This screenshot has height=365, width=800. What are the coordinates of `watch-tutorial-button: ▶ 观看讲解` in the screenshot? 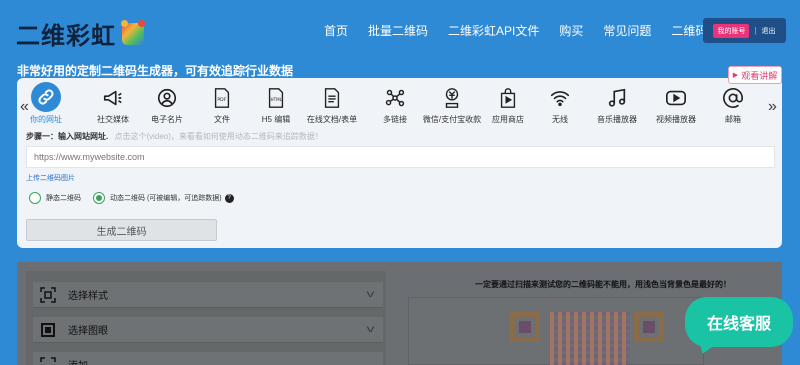 It's located at (755, 75).